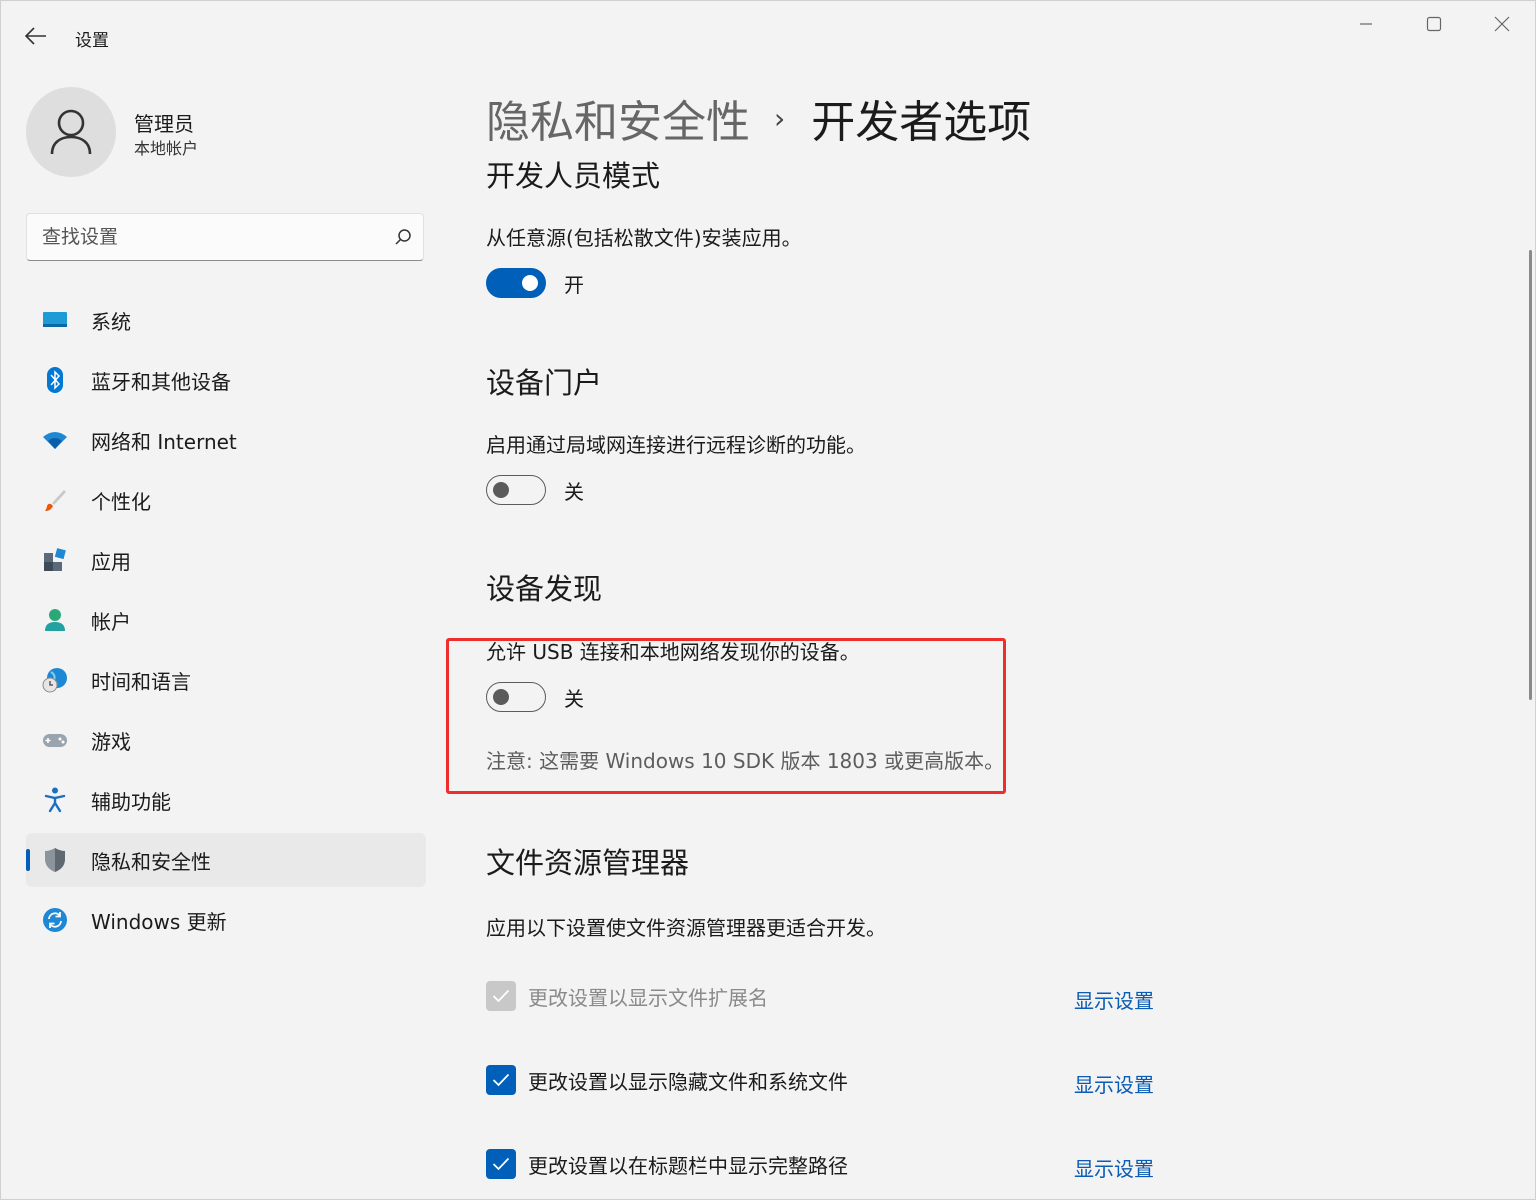 This screenshot has width=1536, height=1200. I want to click on full-path-checkbox, so click(501, 1164).